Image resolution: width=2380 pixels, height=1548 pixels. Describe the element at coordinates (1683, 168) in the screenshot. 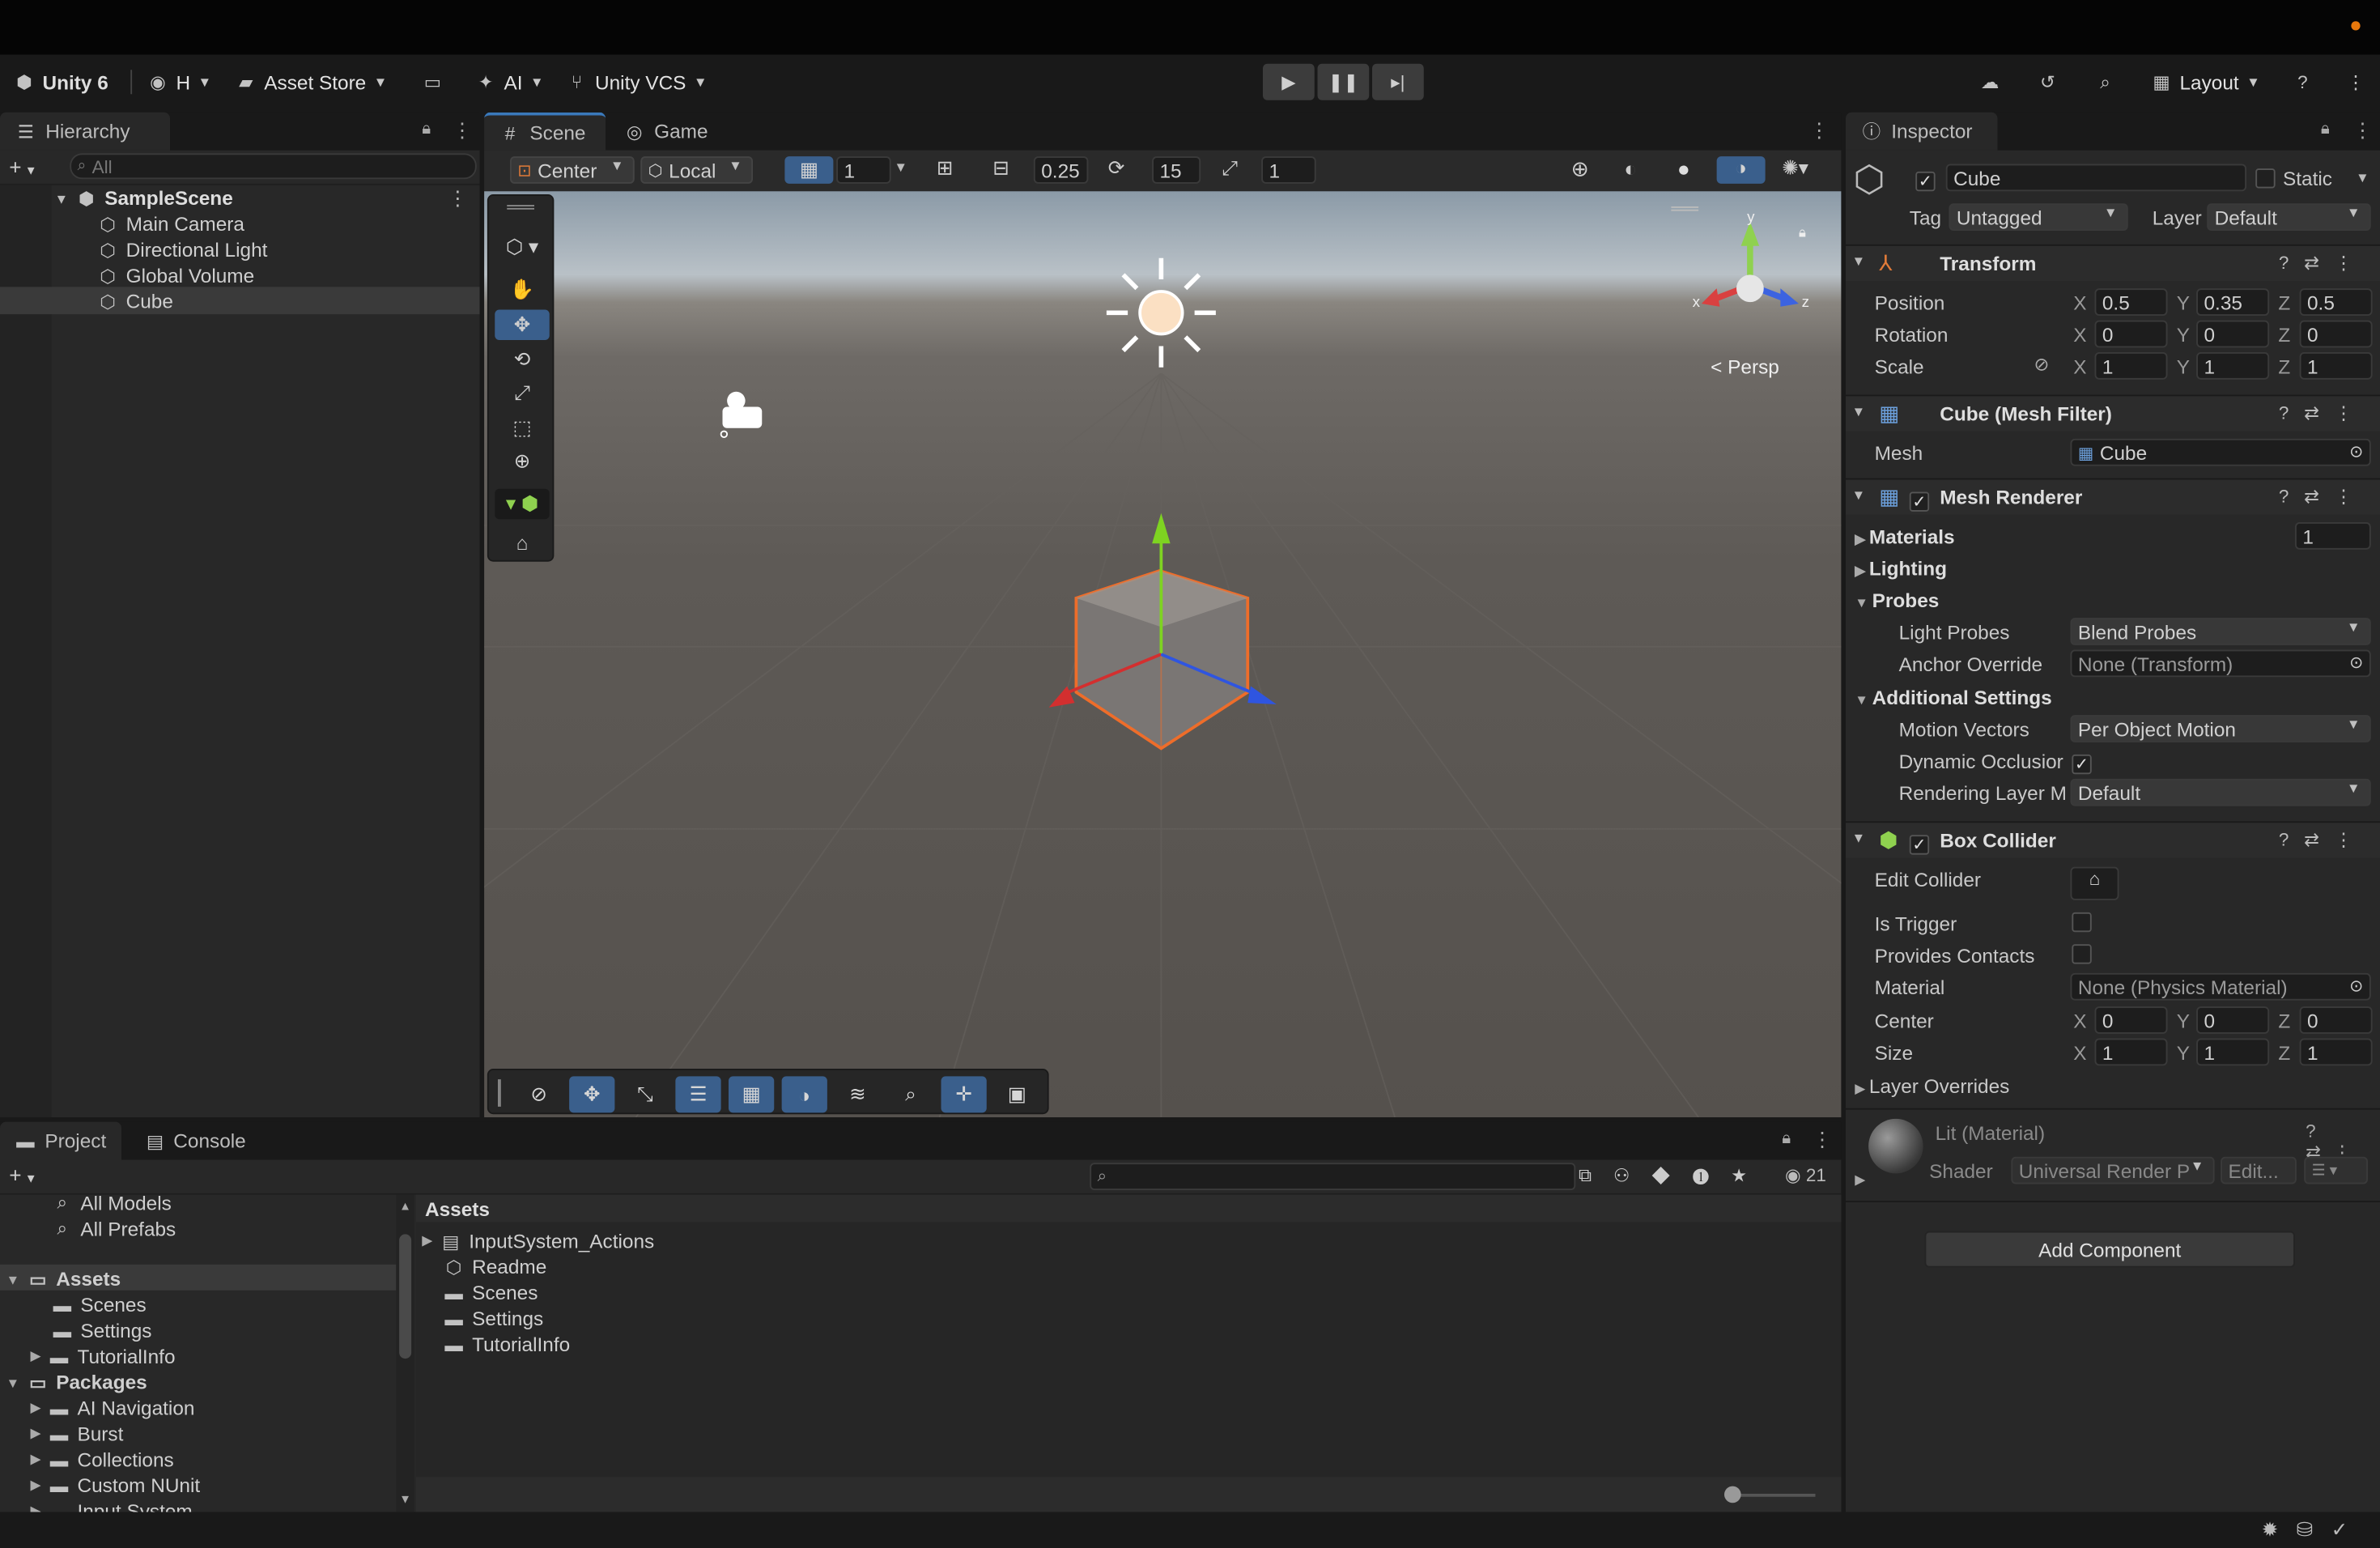

I see `shaded-mode-icon: ●` at that location.